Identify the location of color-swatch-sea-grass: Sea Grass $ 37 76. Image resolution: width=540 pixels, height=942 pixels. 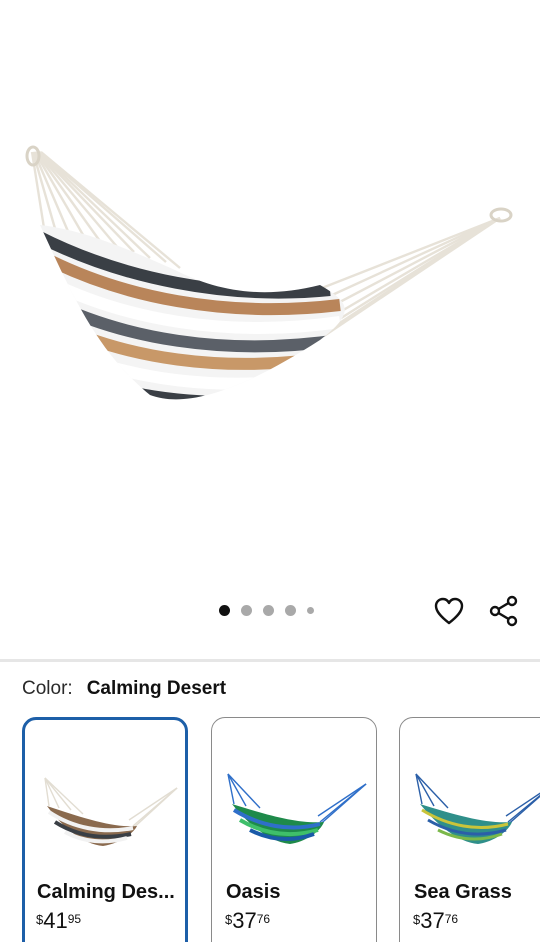
(469, 829).